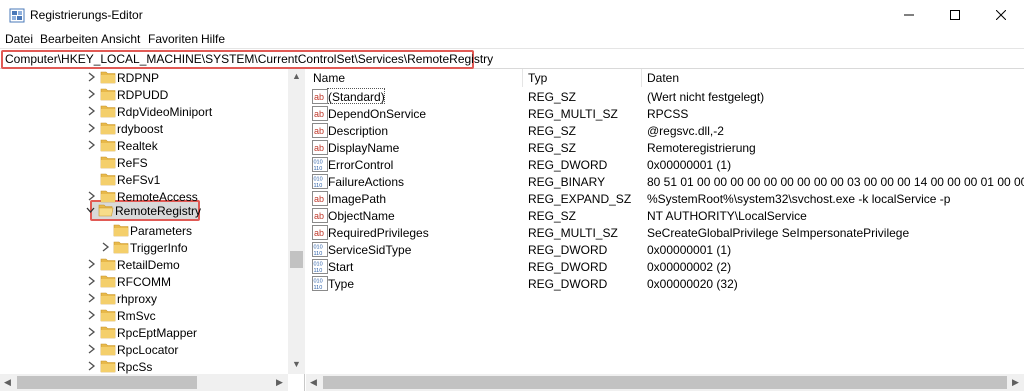 The width and height of the screenshot is (1024, 391). Describe the element at coordinates (366, 182) in the screenshot. I see `value-name: FailureActions` at that location.